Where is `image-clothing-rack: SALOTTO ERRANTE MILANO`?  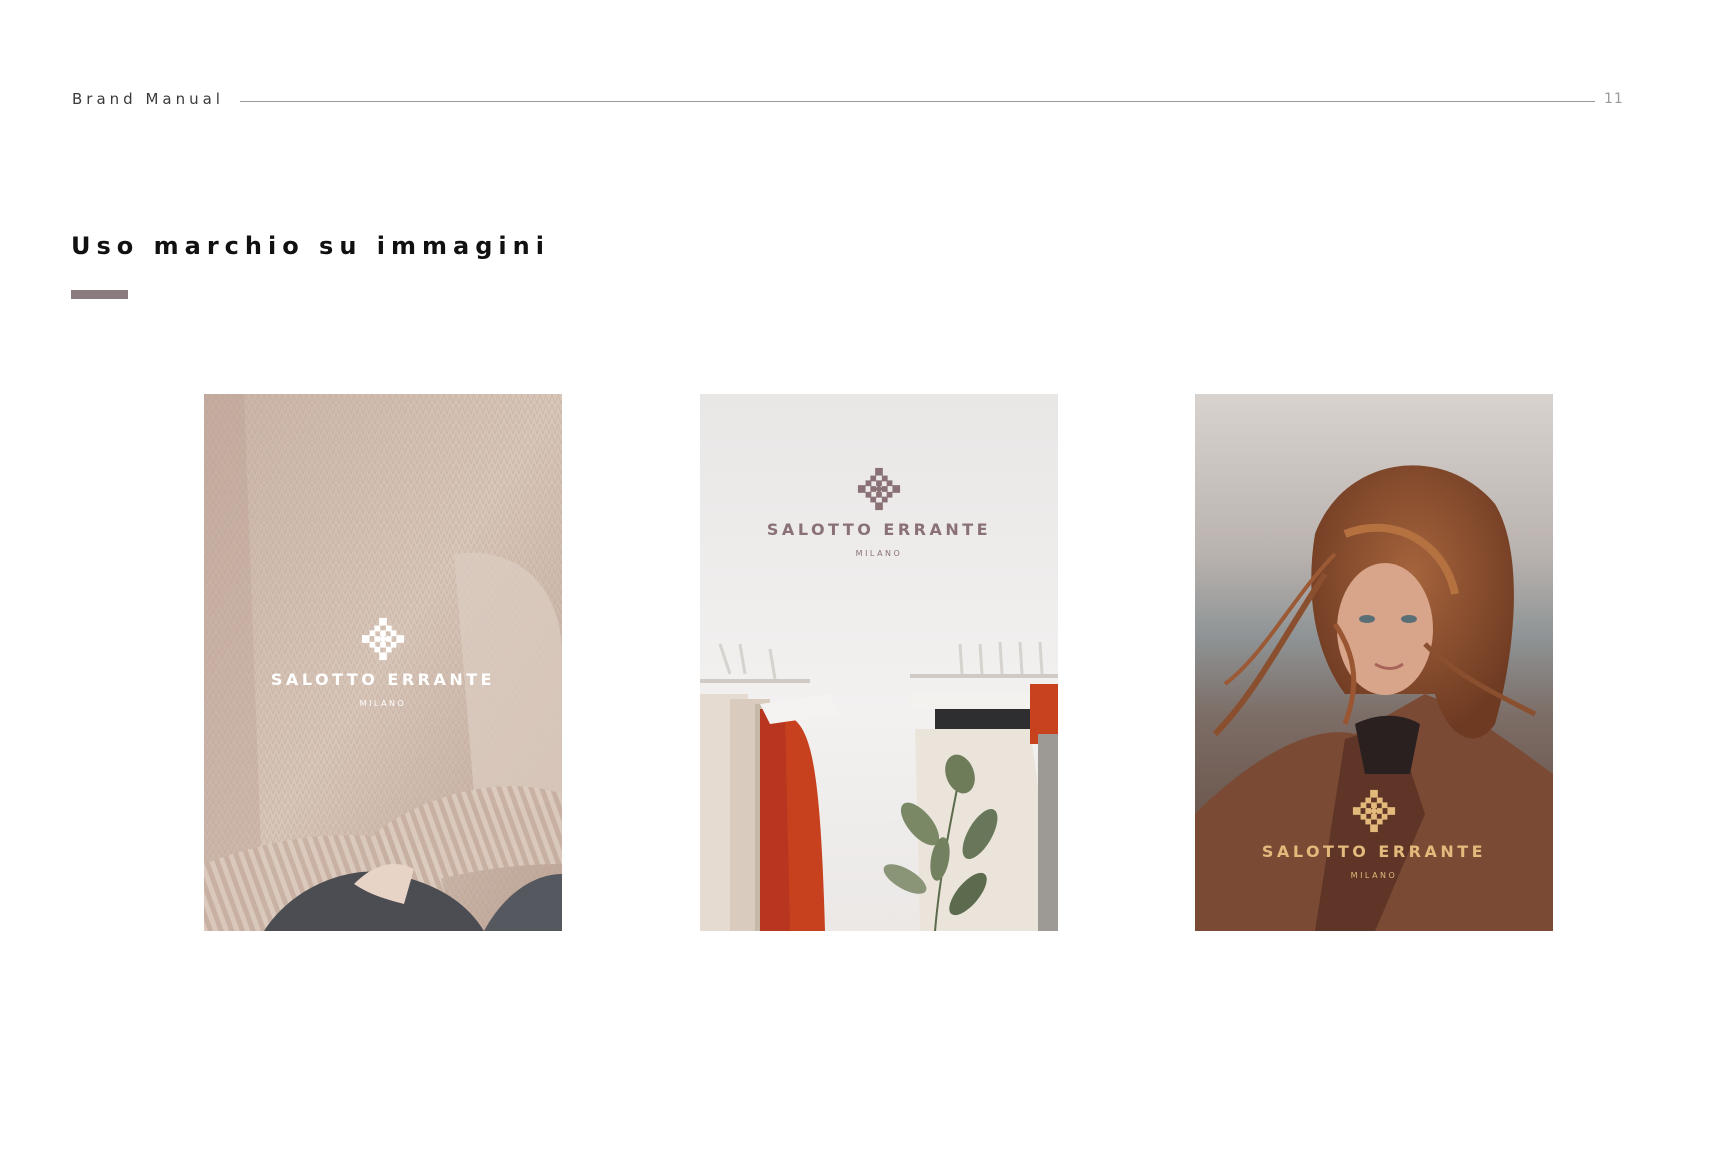 image-clothing-rack: SALOTTO ERRANTE MILANO is located at coordinates (879, 662).